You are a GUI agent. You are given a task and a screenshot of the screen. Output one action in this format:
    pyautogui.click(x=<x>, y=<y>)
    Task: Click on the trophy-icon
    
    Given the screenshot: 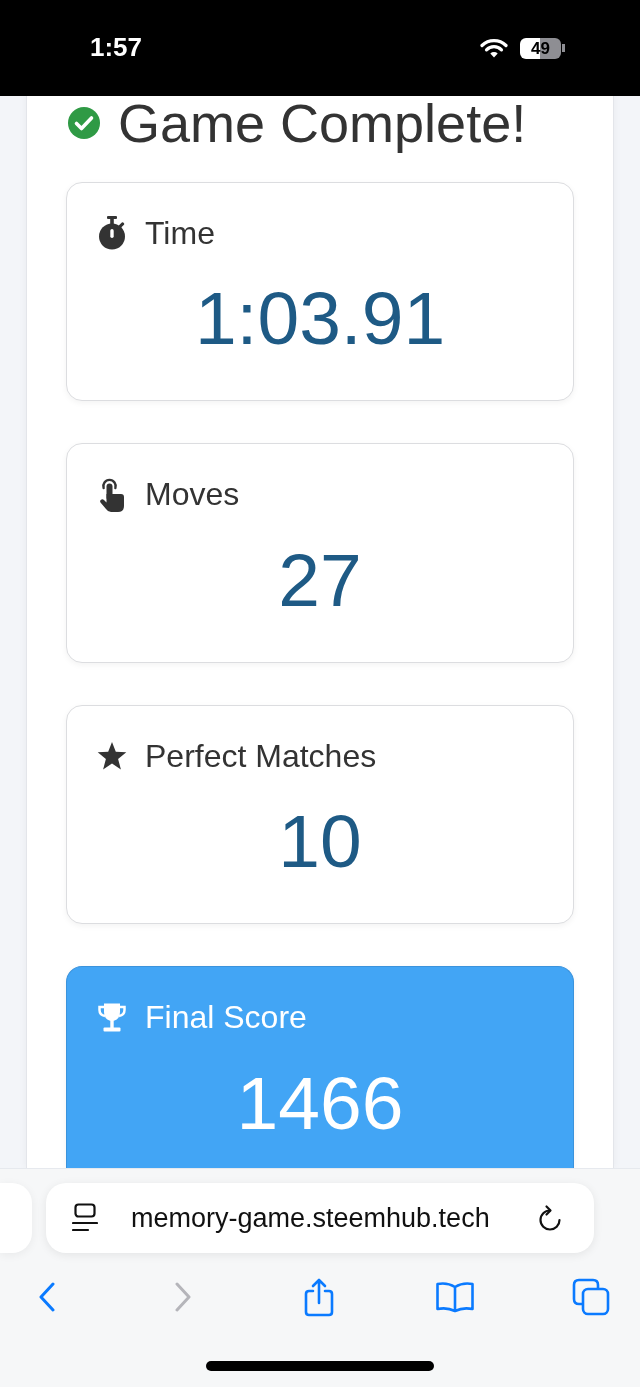 What is the action you would take?
    pyautogui.click(x=112, y=1017)
    